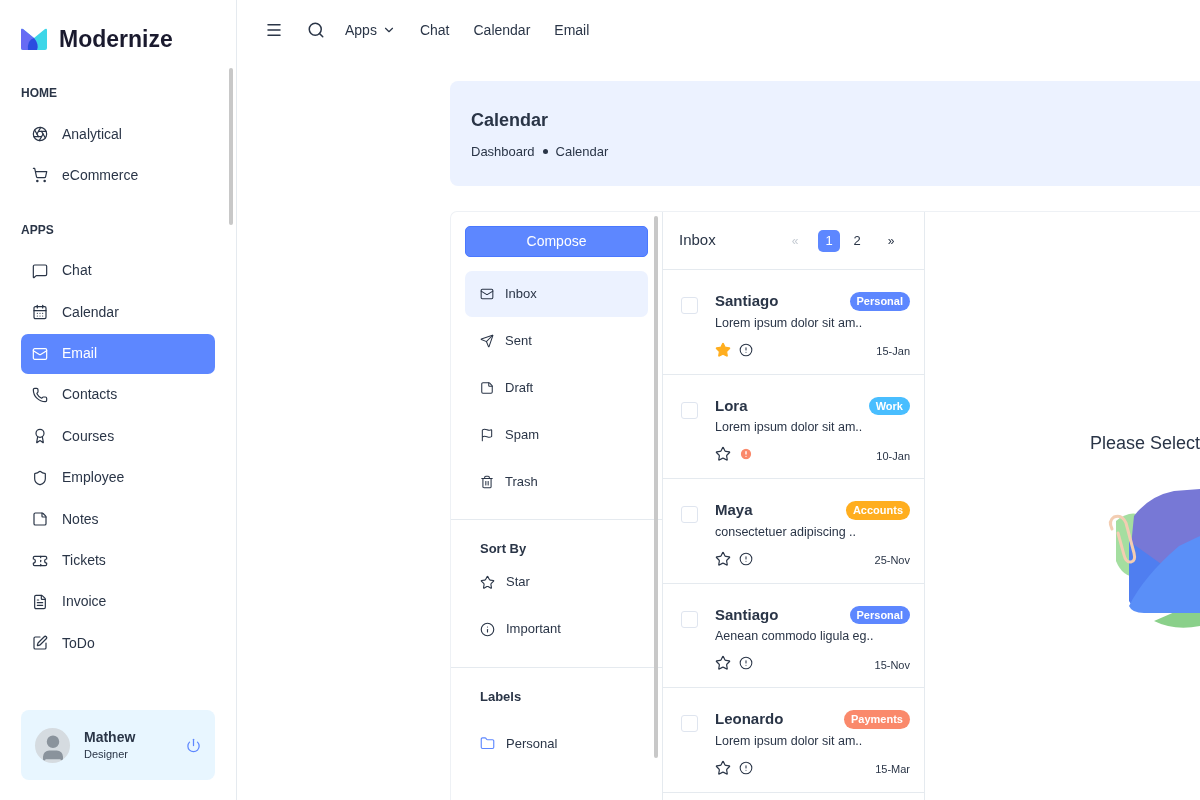 This screenshot has width=1200, height=800. What do you see at coordinates (118, 312) in the screenshot?
I see `sidebar-item: Calendar` at bounding box center [118, 312].